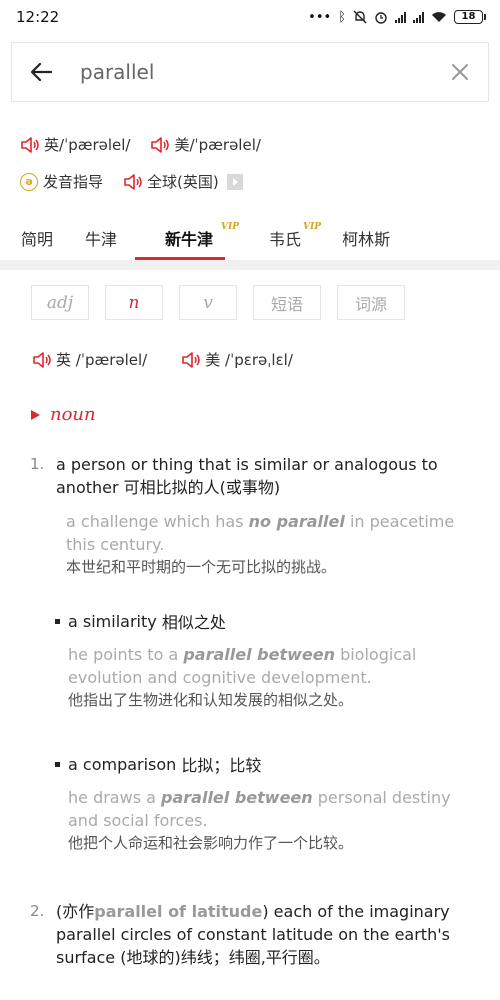  Describe the element at coordinates (182, 145) in the screenshot. I see `us-label: 美` at that location.